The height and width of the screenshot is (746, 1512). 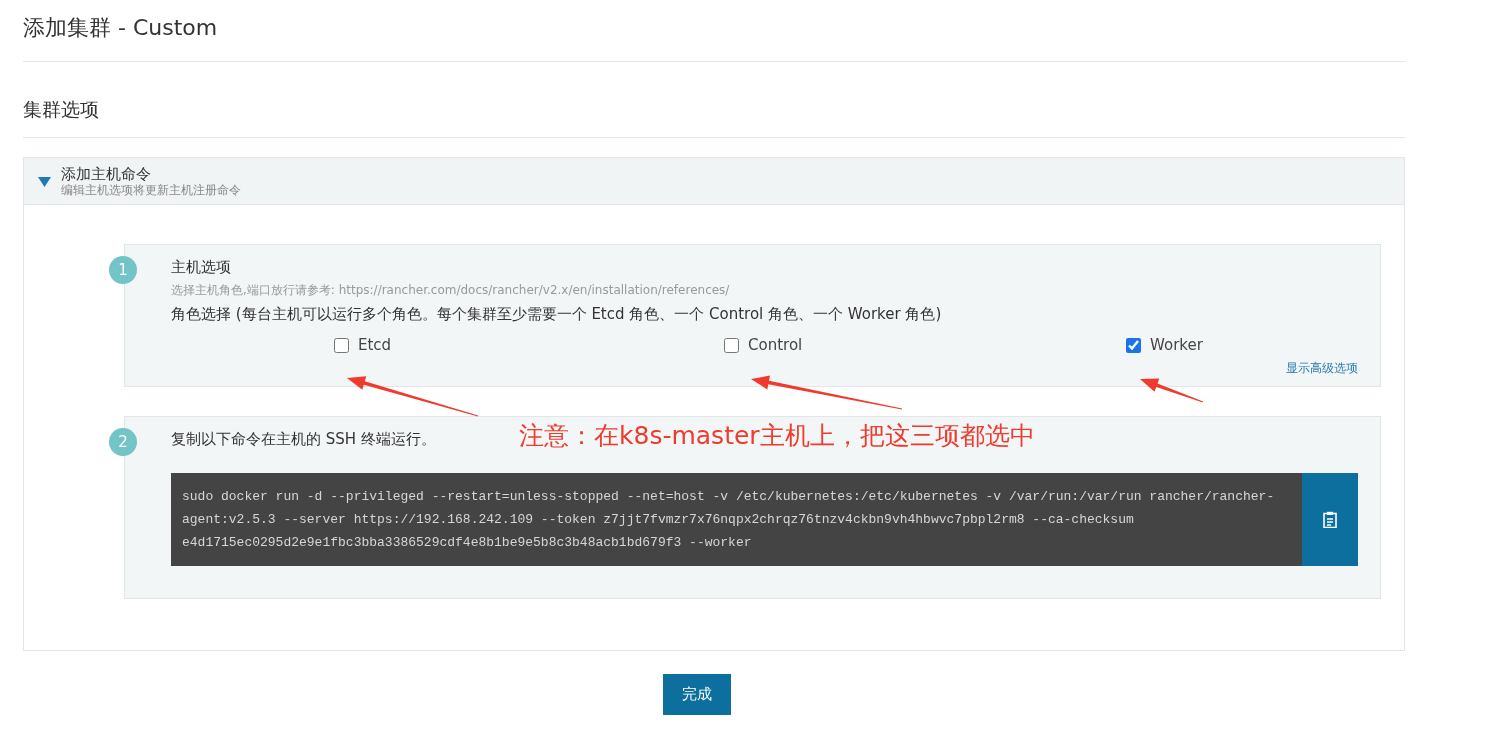 I want to click on copy-button, so click(x=1330, y=519).